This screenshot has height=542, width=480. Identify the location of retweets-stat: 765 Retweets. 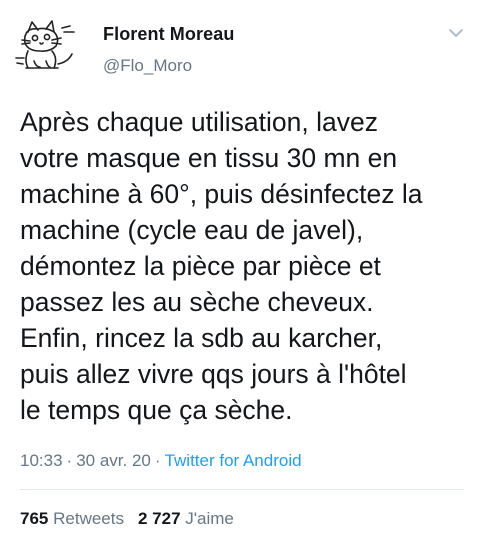
(72, 518).